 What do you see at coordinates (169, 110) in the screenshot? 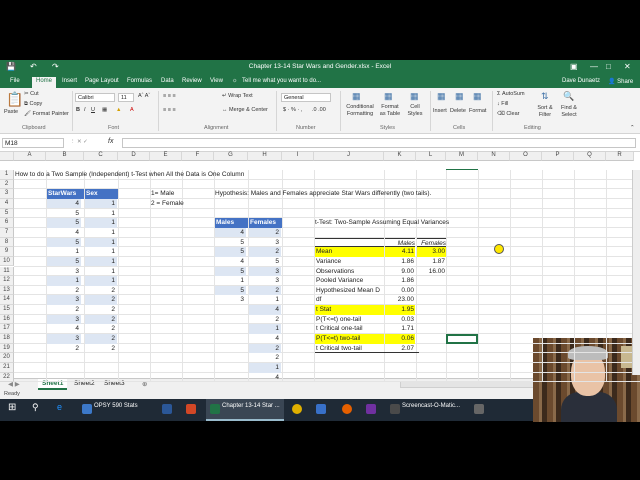
I see `align-left-icon: ≡ ≡ ≡` at bounding box center [169, 110].